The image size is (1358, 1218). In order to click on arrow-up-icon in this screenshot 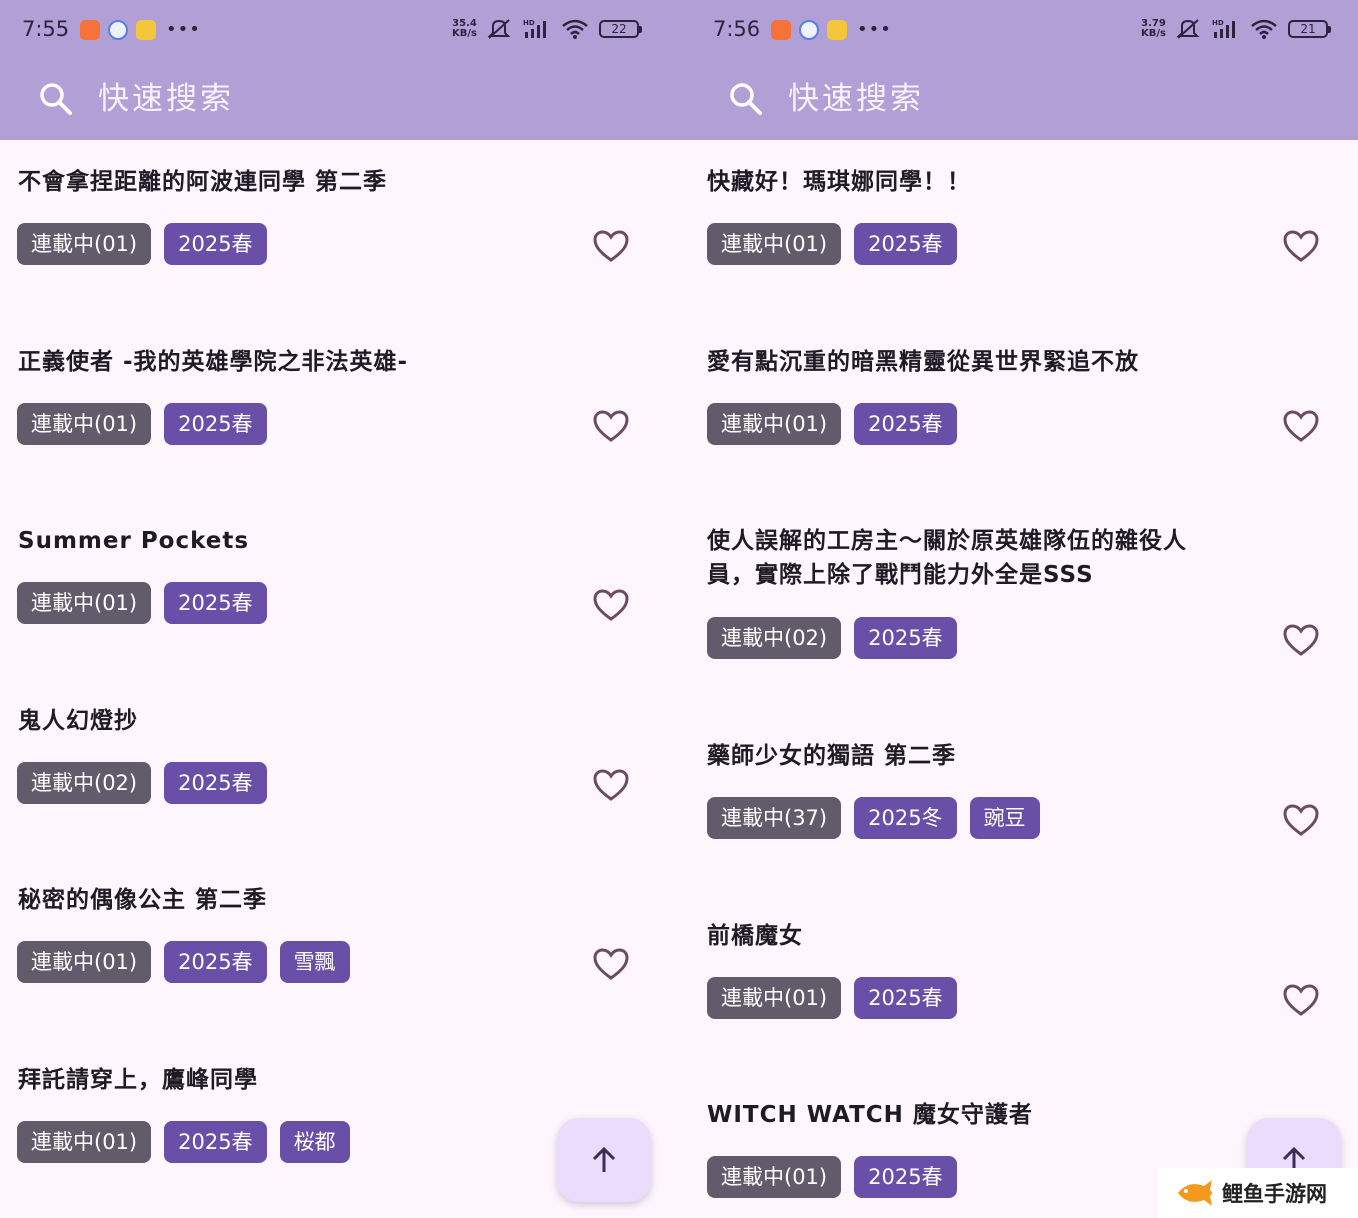, I will do `click(604, 1159)`.